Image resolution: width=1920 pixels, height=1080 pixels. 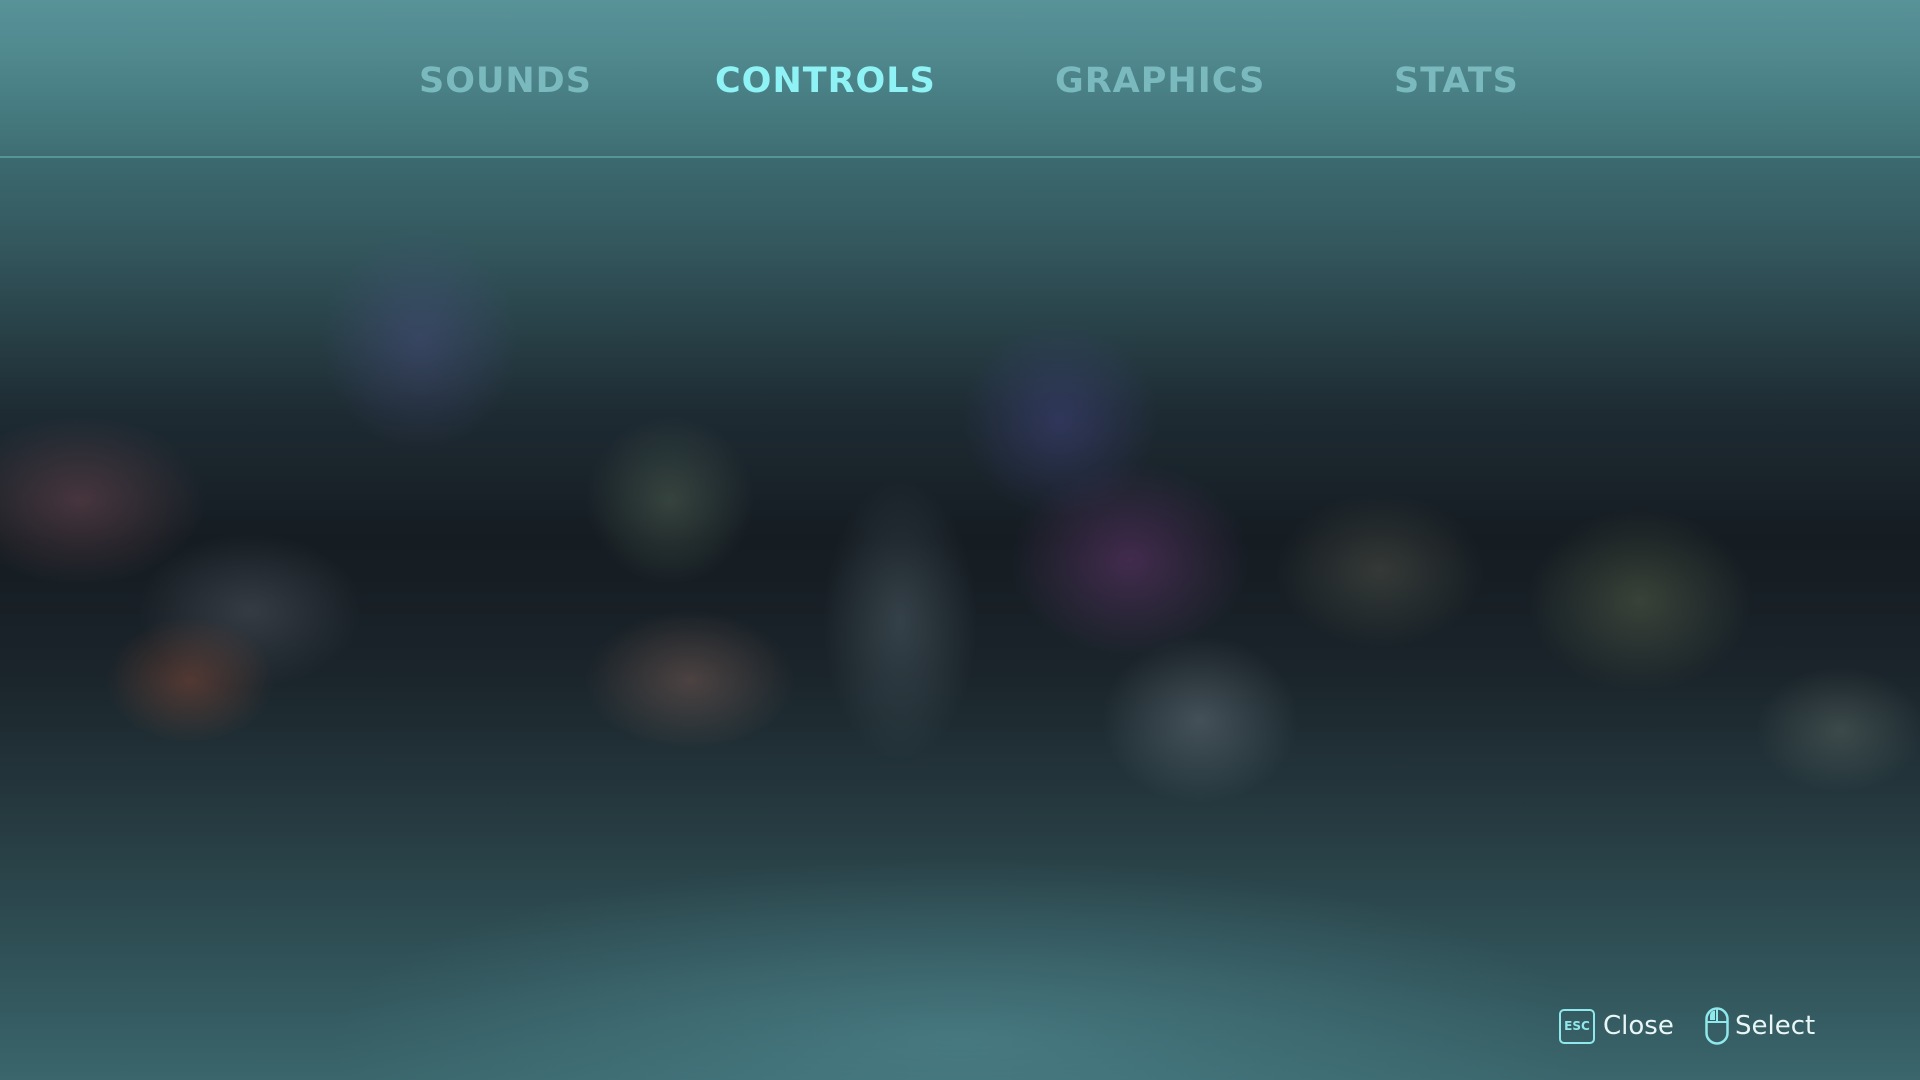 What do you see at coordinates (825, 81) in the screenshot?
I see `tab-controls: CONTROLS` at bounding box center [825, 81].